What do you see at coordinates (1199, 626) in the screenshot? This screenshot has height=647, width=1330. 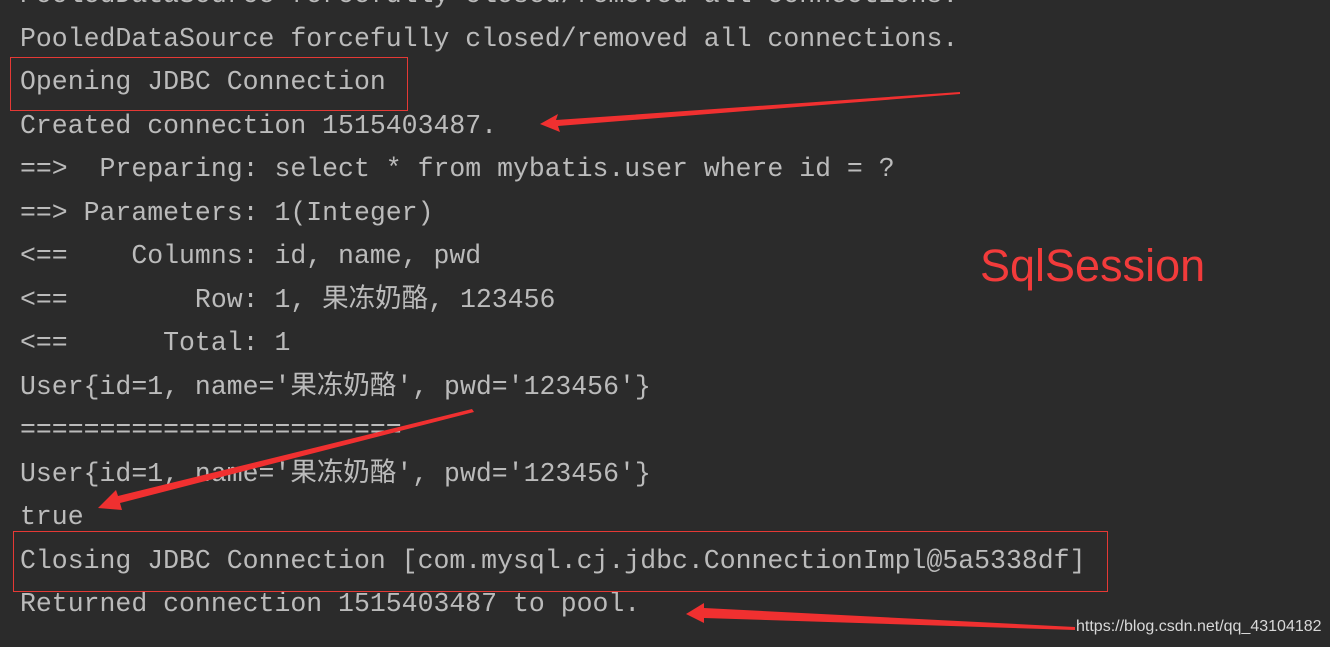 I see `watermark: https://blog.csdn.net/qq_43104182` at bounding box center [1199, 626].